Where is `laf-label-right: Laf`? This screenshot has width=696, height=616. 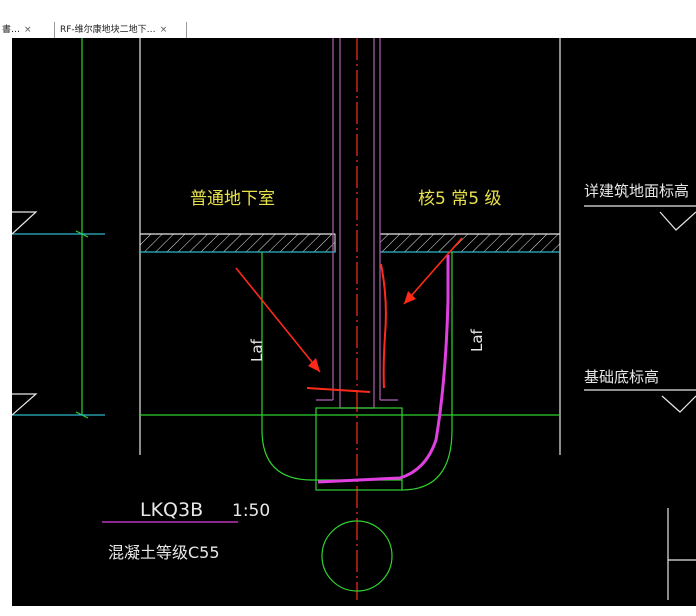 laf-label-right: Laf is located at coordinates (477, 340).